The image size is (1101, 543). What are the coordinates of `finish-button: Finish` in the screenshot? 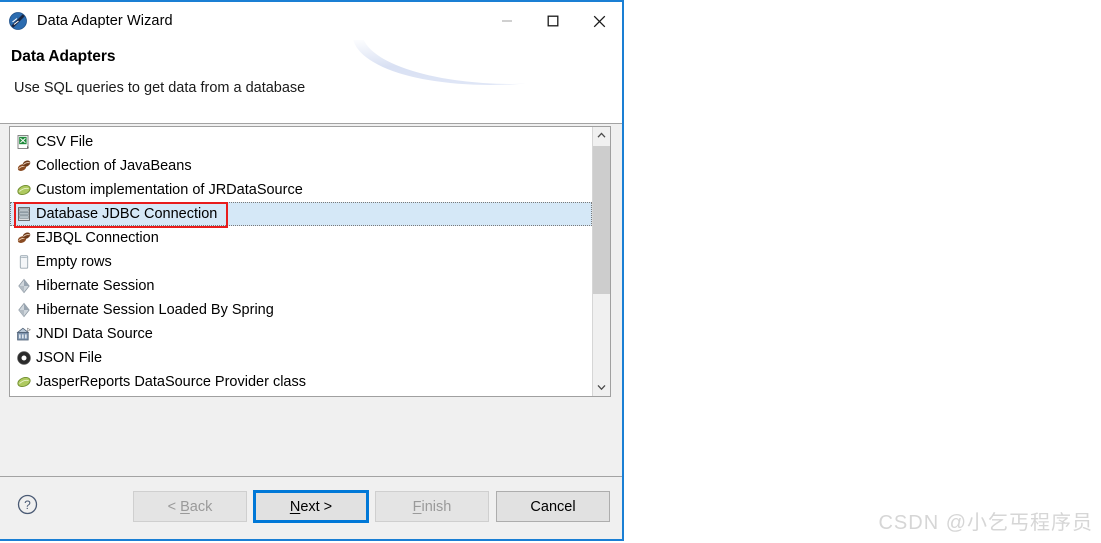 It's located at (432, 506).